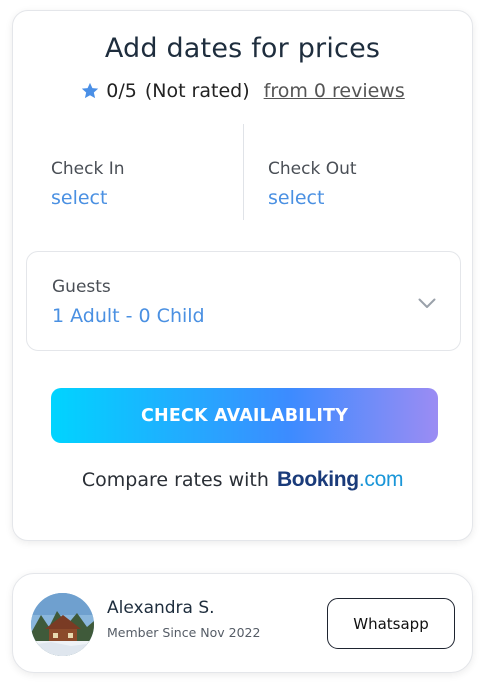  Describe the element at coordinates (88, 169) in the screenshot. I see `check-in-label: Check In` at that location.